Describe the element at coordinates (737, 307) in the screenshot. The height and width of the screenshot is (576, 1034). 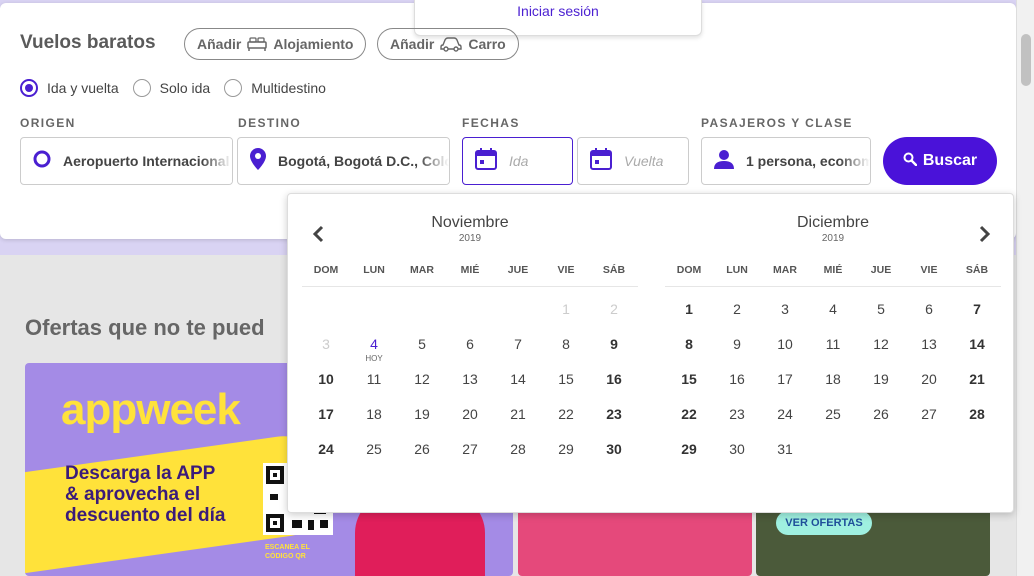
I see `calendar-day: 2` at that location.